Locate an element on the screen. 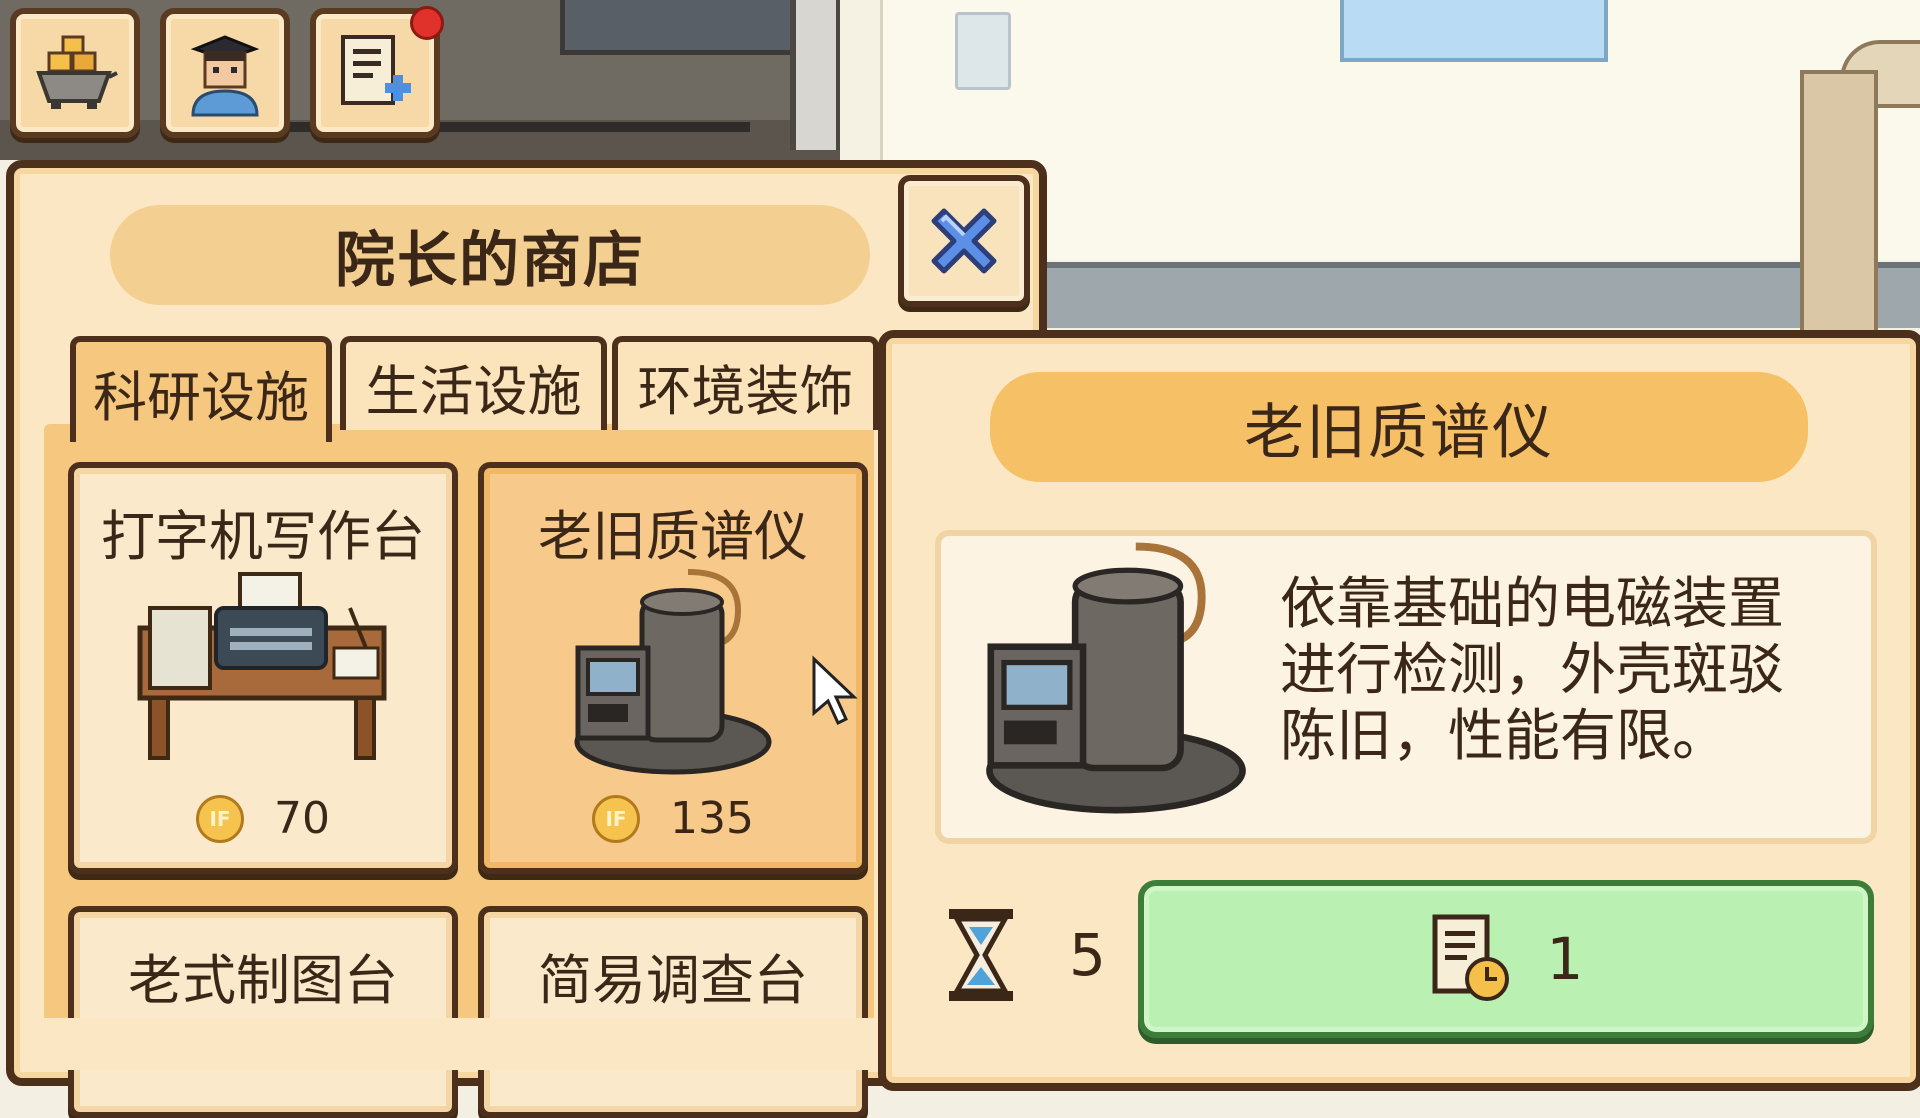 The height and width of the screenshot is (1118, 1920). notification-badge is located at coordinates (427, 23).